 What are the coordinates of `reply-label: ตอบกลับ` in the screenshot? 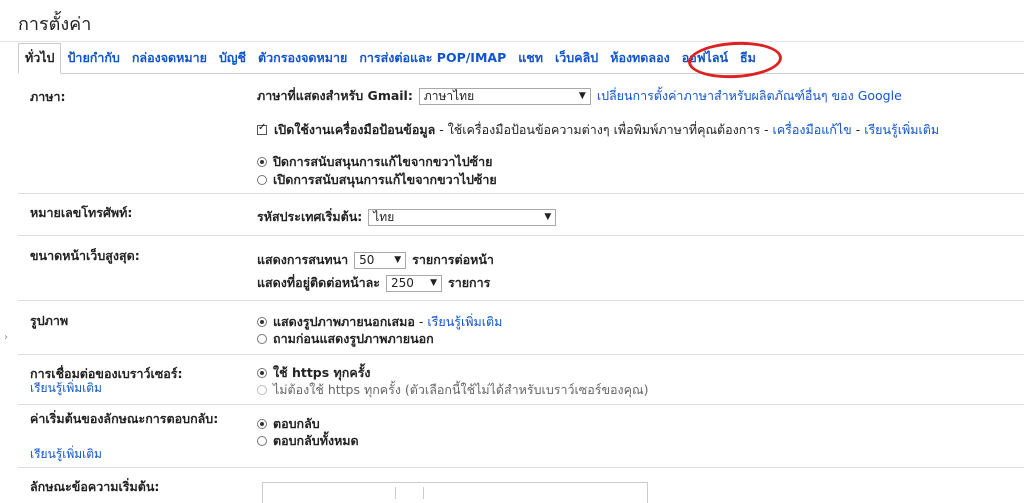 It's located at (296, 423).